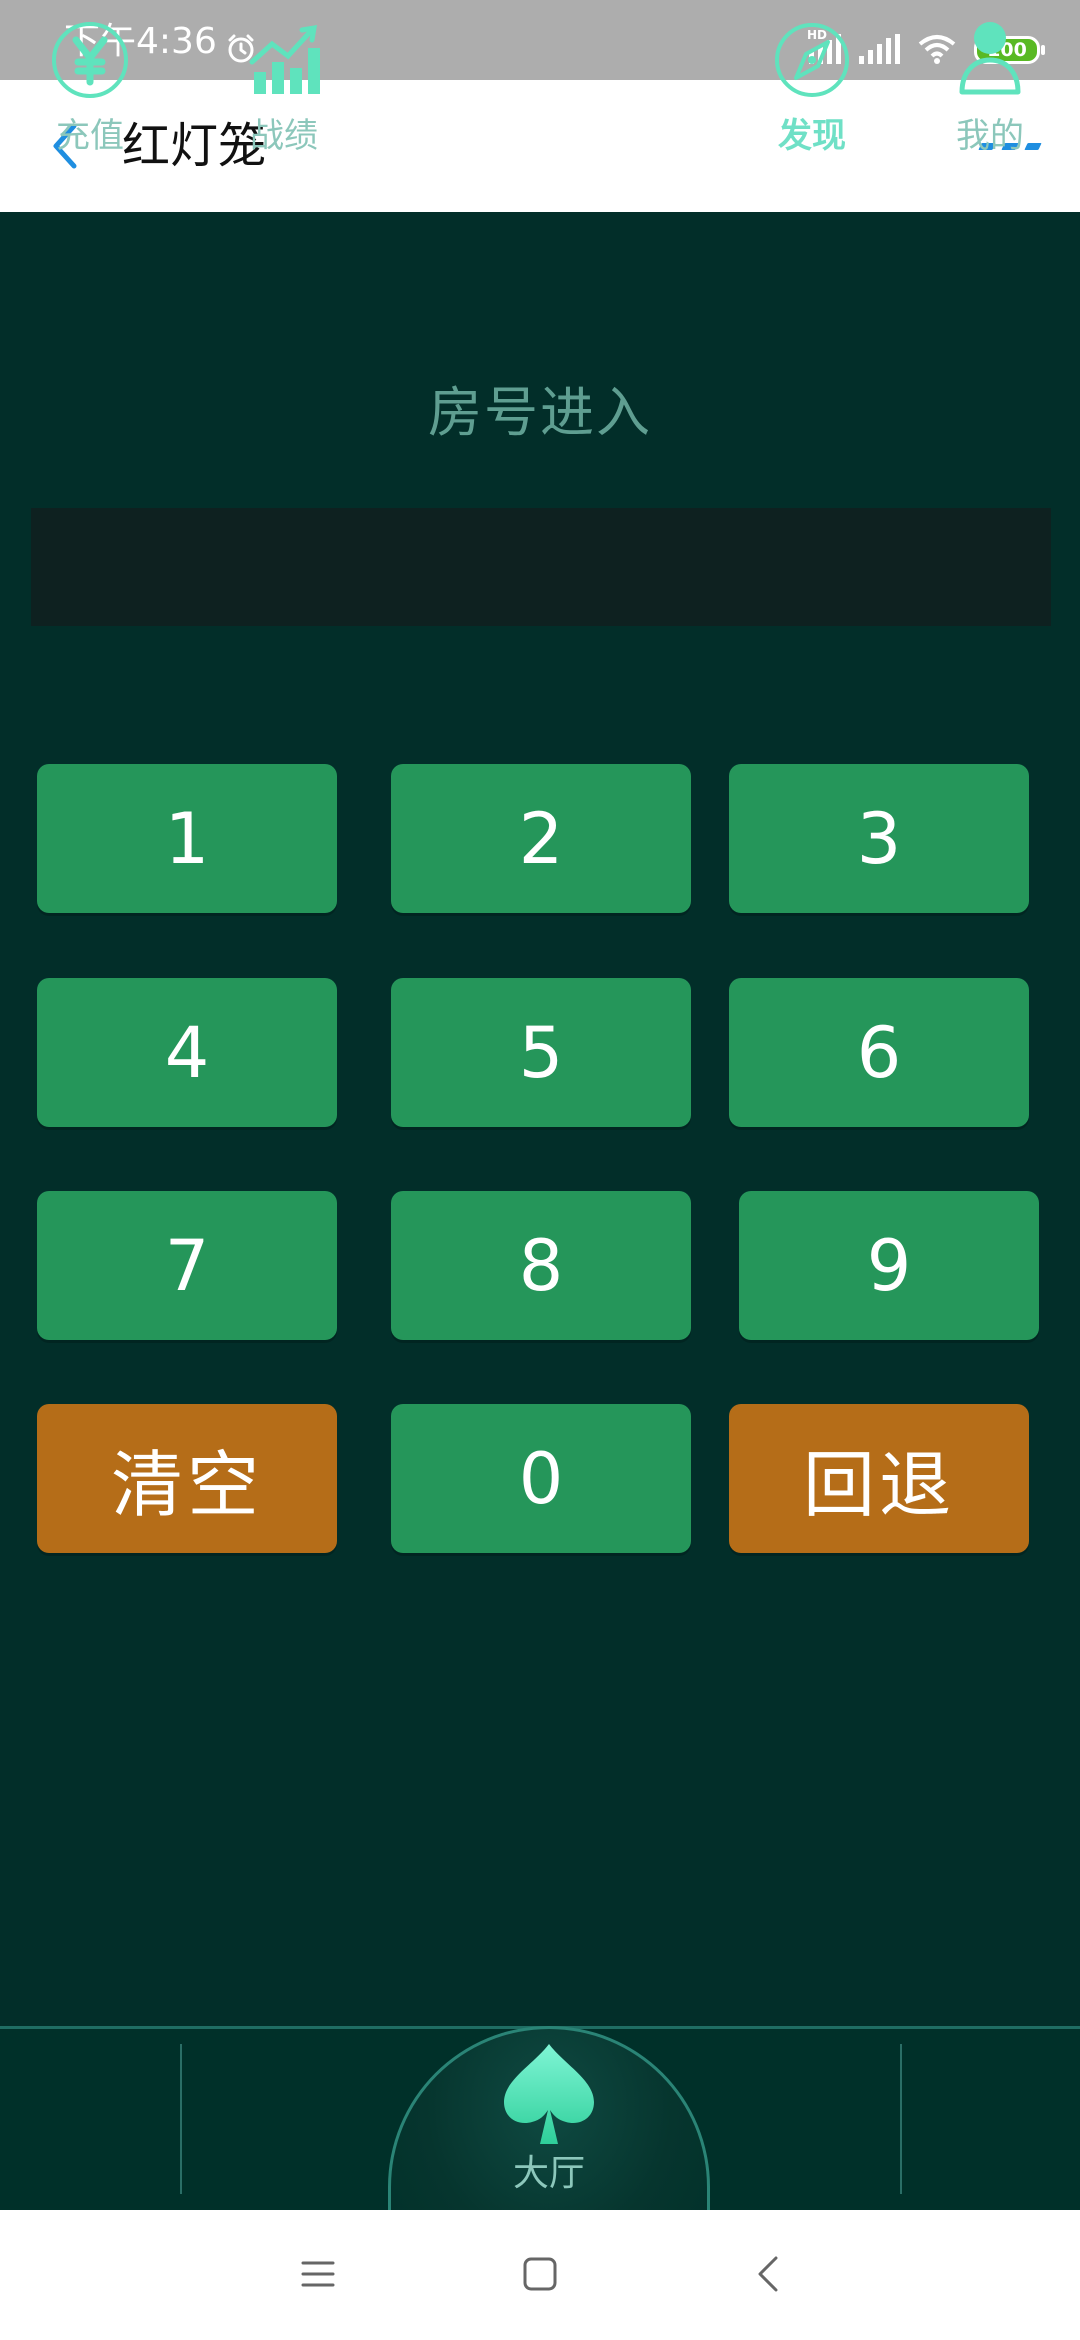  I want to click on bar-chart-icon, so click(284, 59).